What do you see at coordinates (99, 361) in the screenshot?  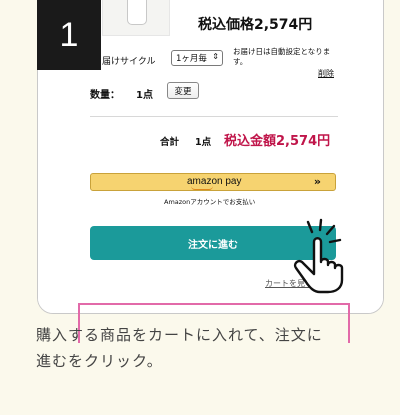 I see `instruction-line-2: 進むをクリック。` at bounding box center [99, 361].